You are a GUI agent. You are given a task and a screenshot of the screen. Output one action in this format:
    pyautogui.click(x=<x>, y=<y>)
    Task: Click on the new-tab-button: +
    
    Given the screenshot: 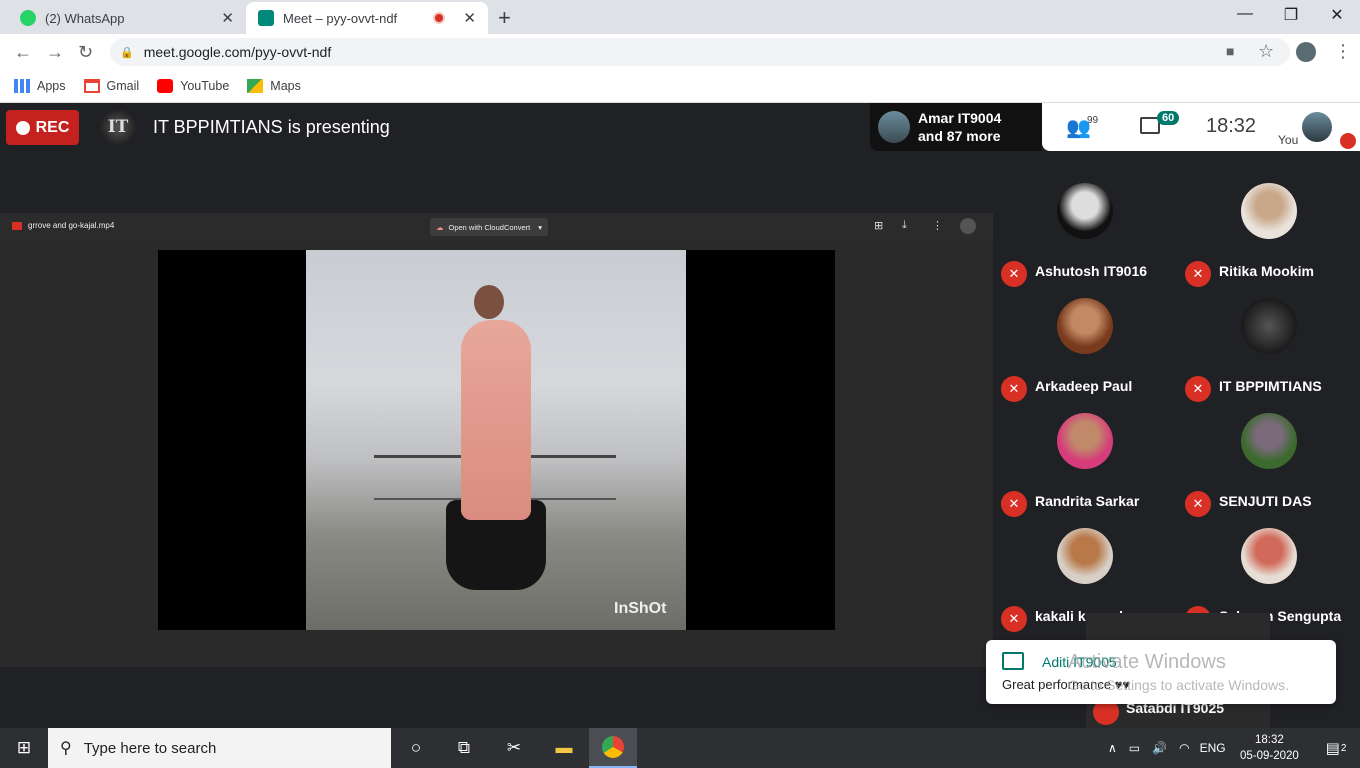 What is the action you would take?
    pyautogui.click(x=504, y=18)
    